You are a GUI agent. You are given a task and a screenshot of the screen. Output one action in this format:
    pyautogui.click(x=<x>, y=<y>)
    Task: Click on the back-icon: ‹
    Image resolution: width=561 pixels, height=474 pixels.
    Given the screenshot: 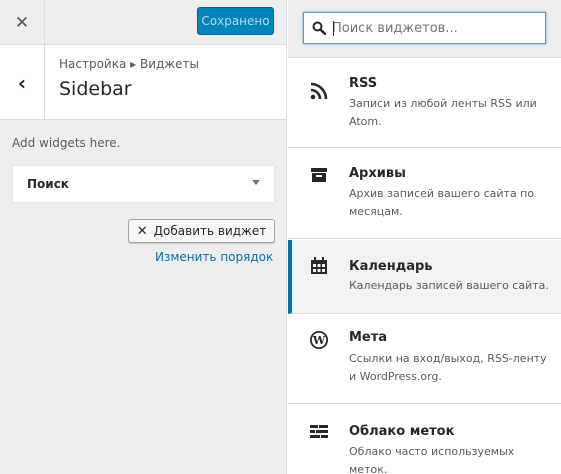 What is the action you would take?
    pyautogui.click(x=22, y=82)
    